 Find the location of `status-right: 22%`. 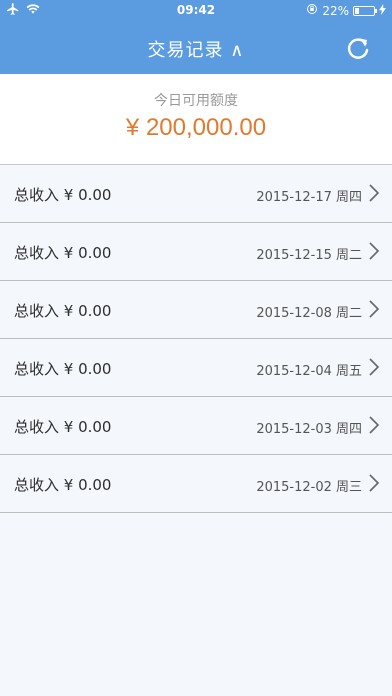

status-right: 22% is located at coordinates (346, 10).